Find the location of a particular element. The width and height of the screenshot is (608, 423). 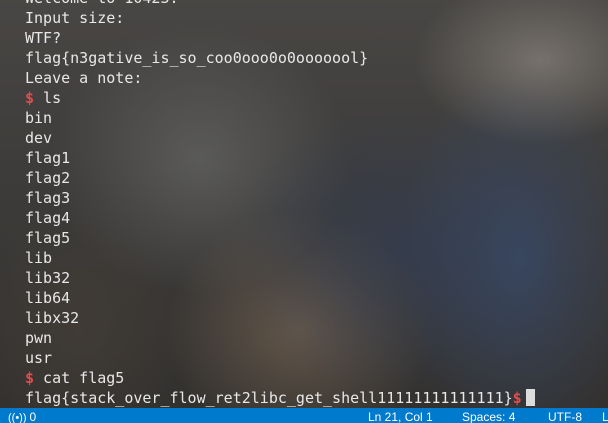

terminal-line: Welcome to 10423. is located at coordinates (316, 4).